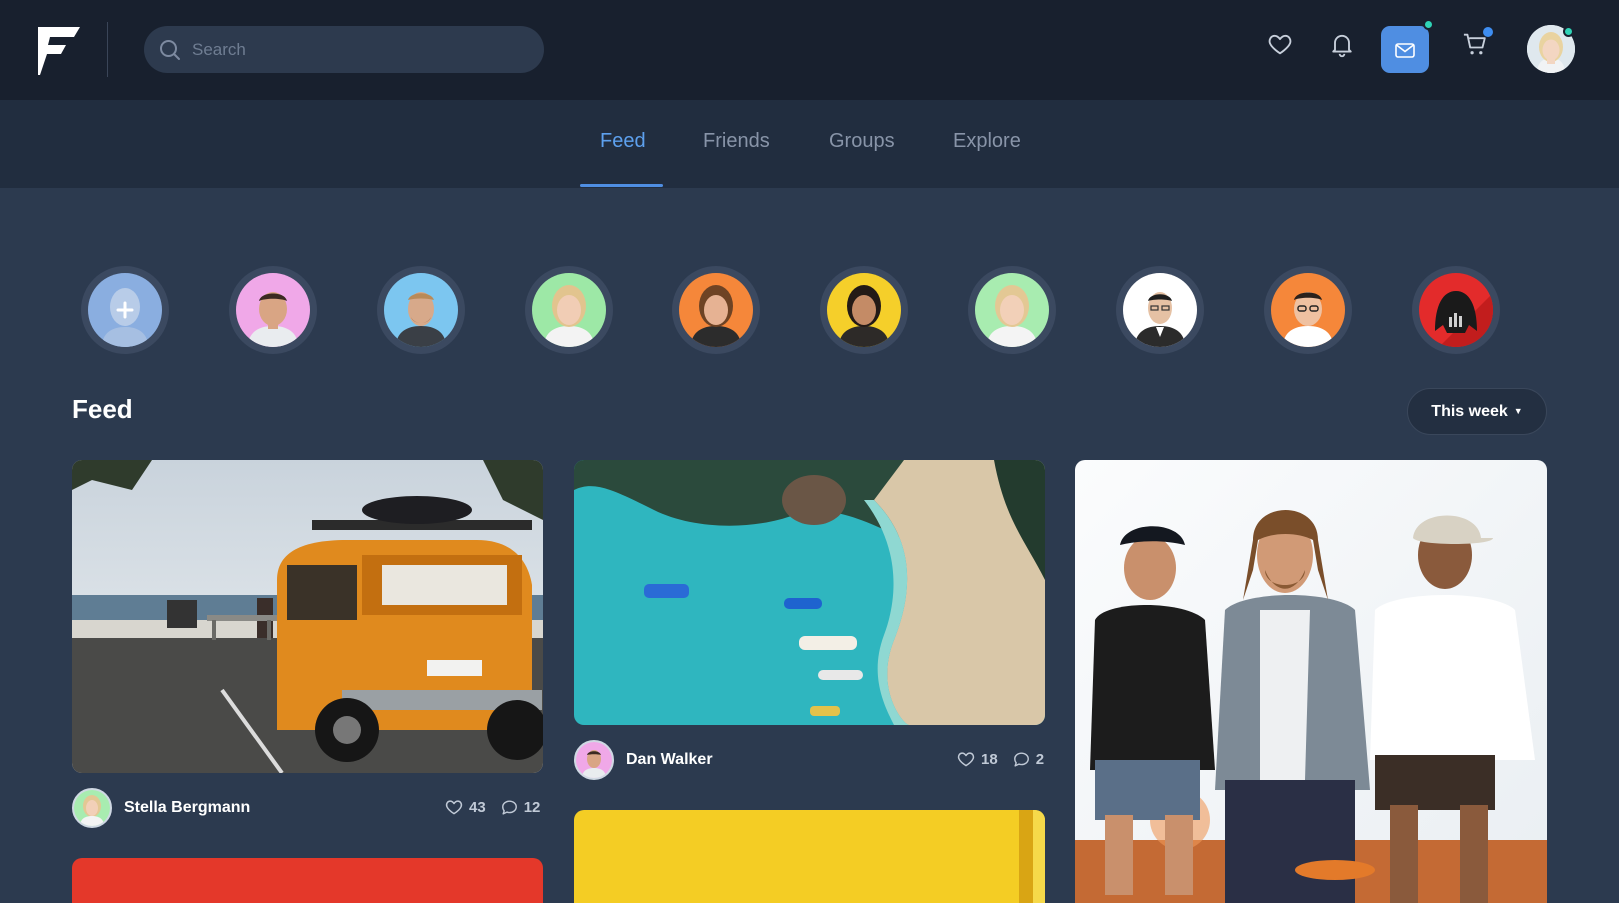  What do you see at coordinates (1428, 24) in the screenshot?
I see `mail-badge` at bounding box center [1428, 24].